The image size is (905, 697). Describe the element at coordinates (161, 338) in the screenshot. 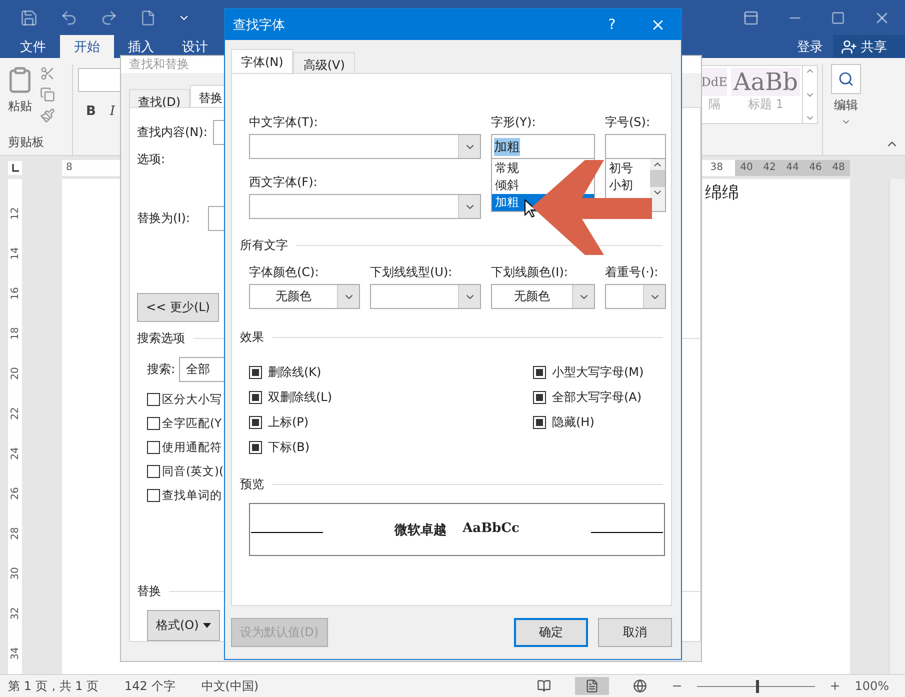

I see `section-heading: 搜索选项` at that location.